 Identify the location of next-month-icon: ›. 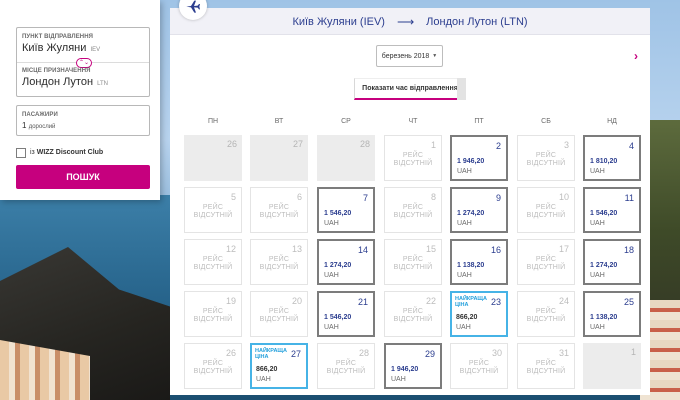
(636, 56).